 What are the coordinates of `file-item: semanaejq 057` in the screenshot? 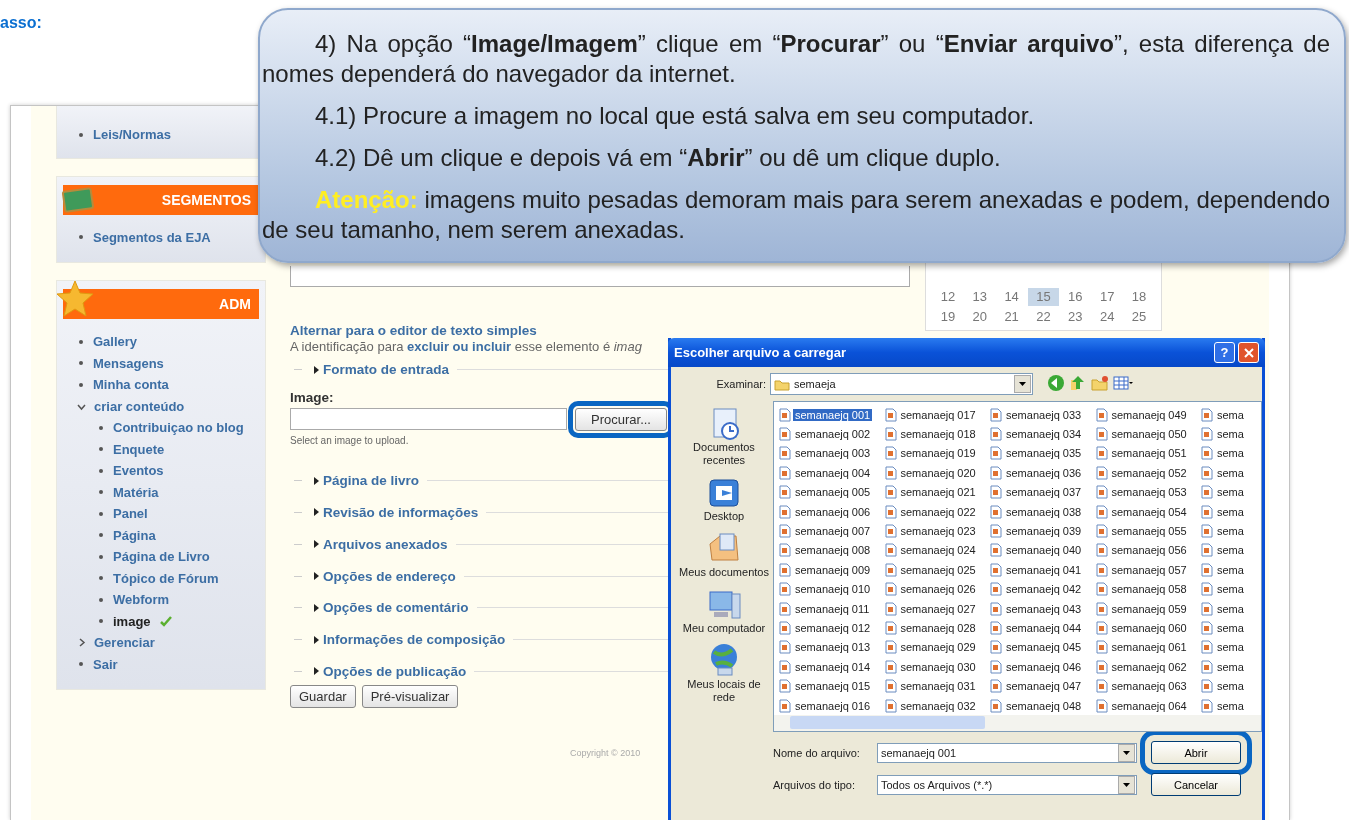 It's located at (1149, 569).